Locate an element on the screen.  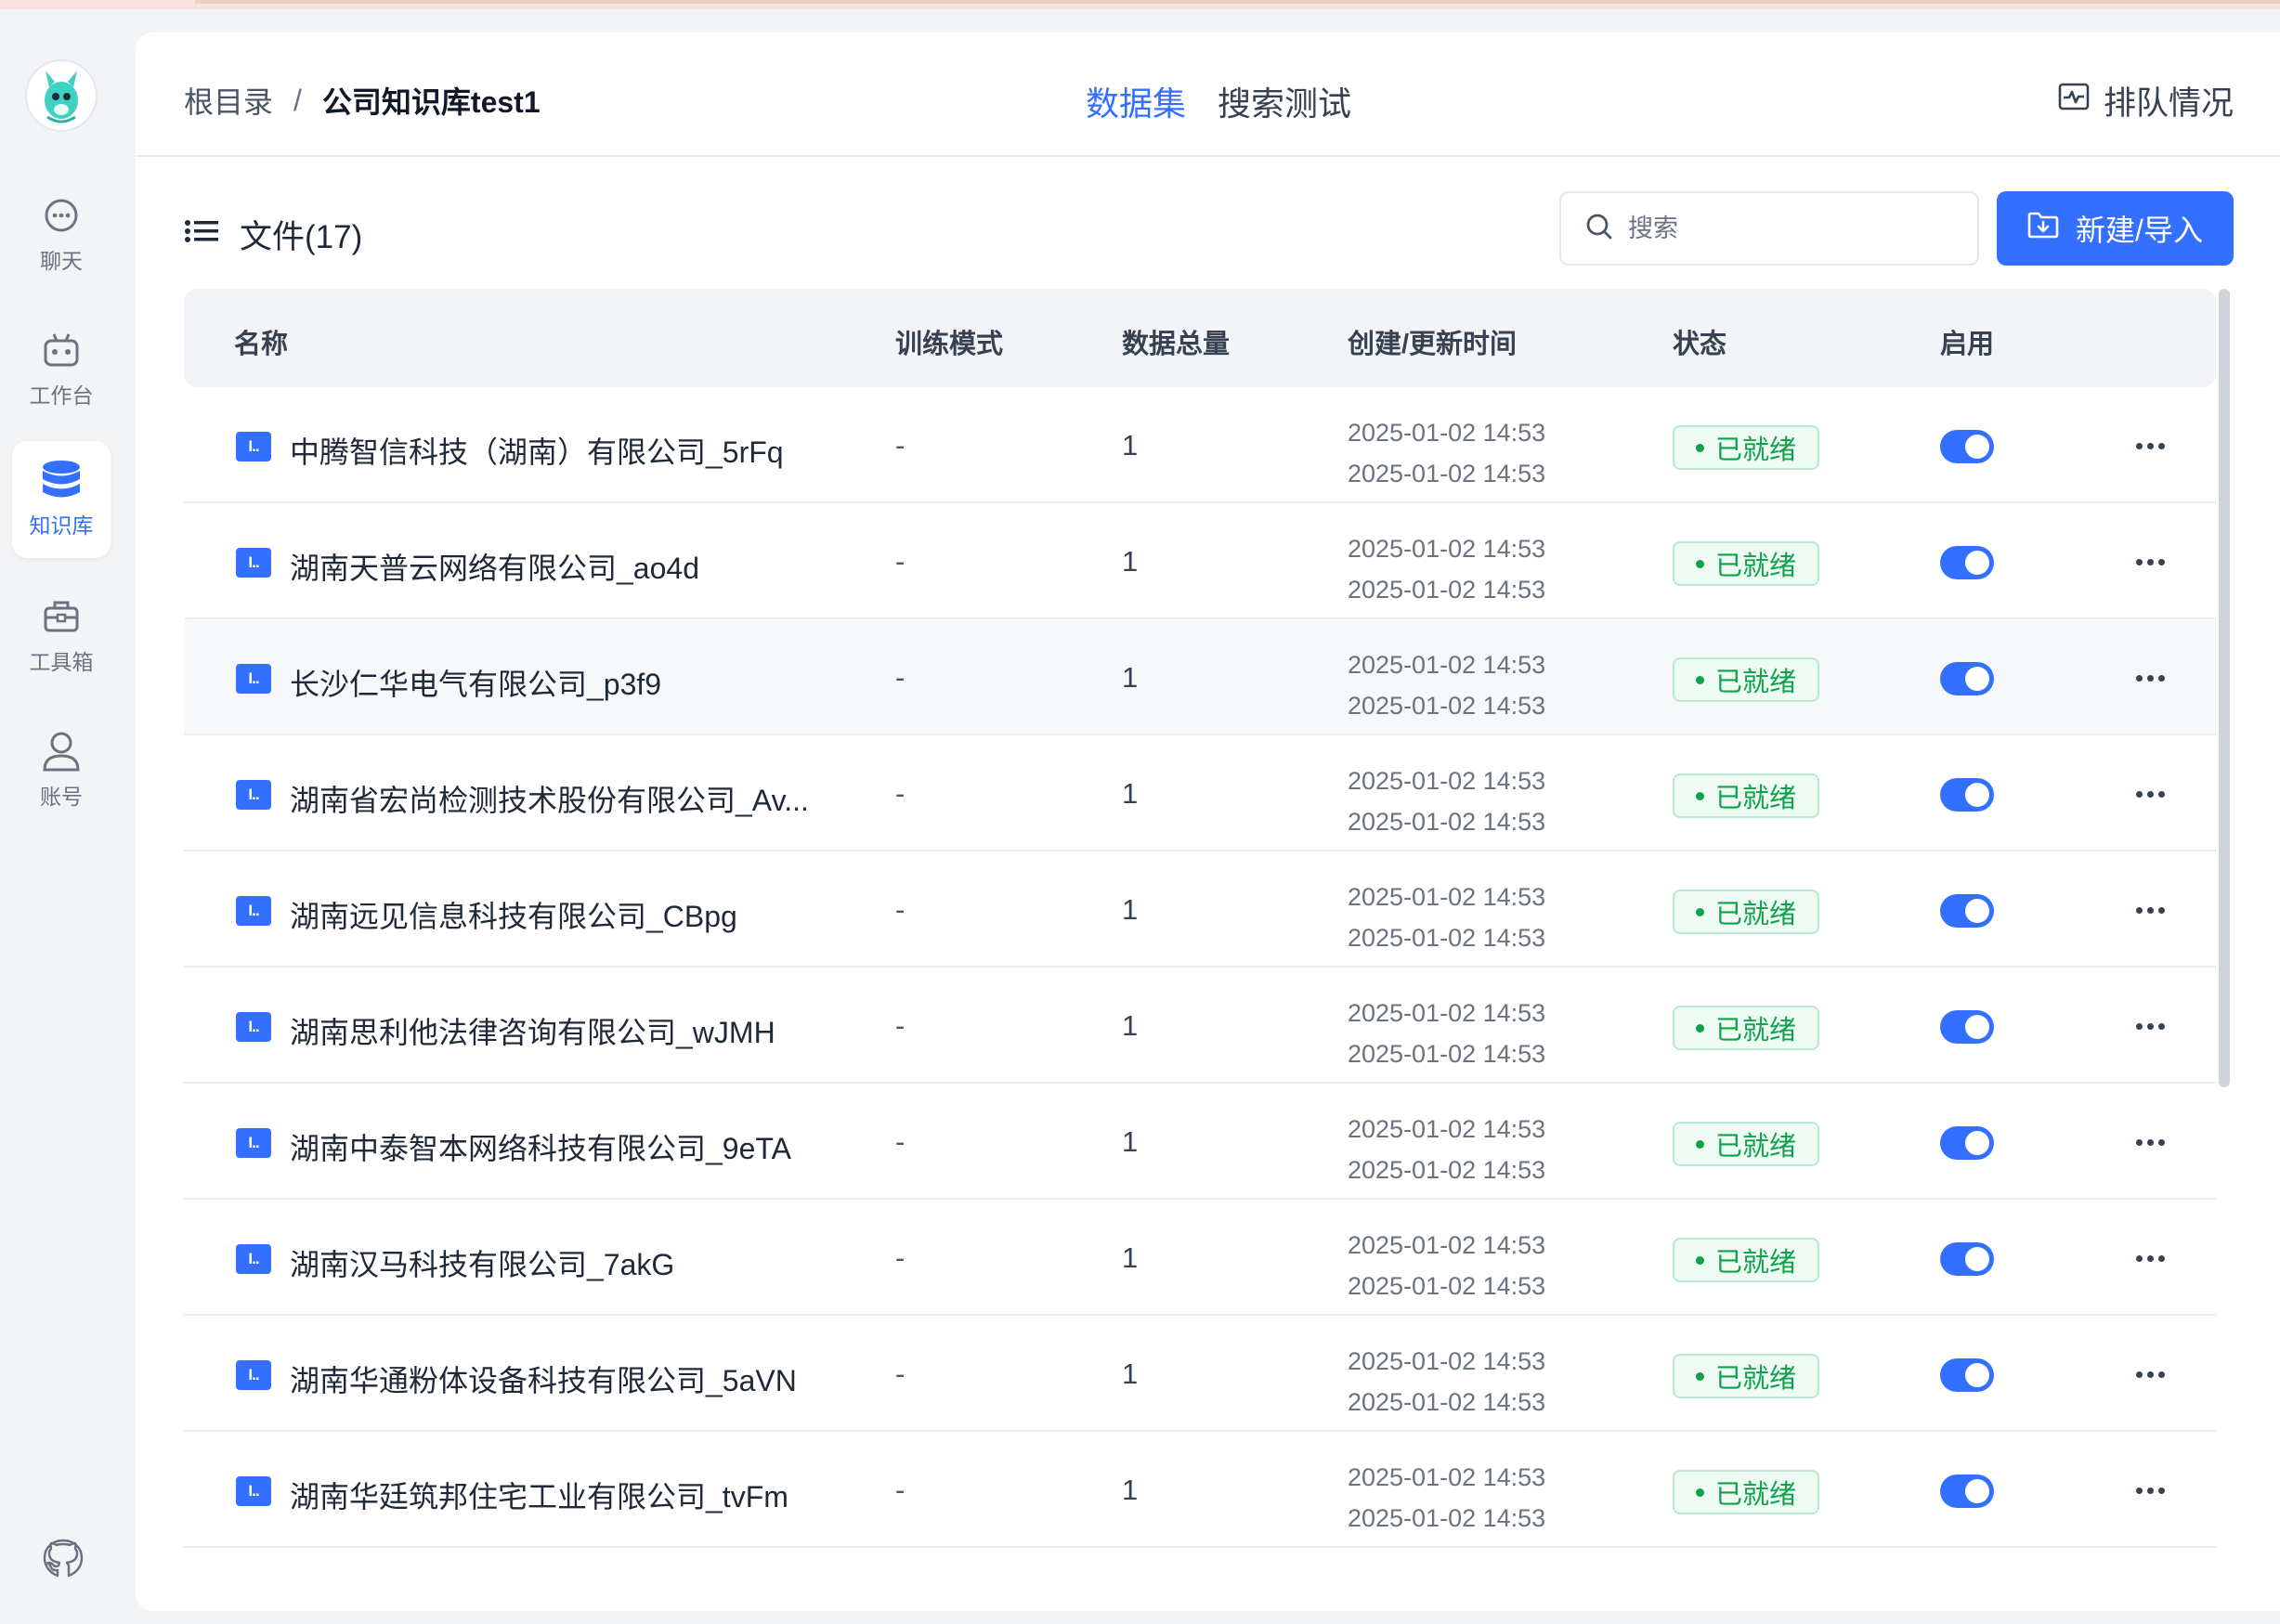
folder-import-icon is located at coordinates (2043, 228).